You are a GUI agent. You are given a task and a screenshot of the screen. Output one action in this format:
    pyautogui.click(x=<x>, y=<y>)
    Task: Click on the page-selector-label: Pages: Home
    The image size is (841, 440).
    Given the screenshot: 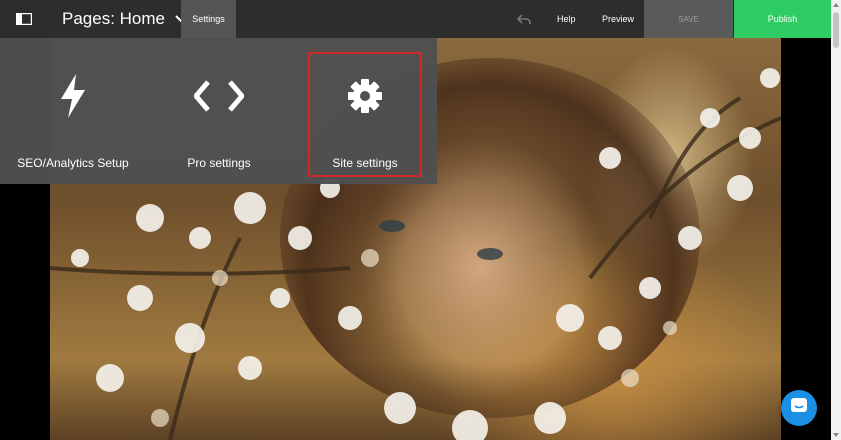 What is the action you would take?
    pyautogui.click(x=113, y=18)
    